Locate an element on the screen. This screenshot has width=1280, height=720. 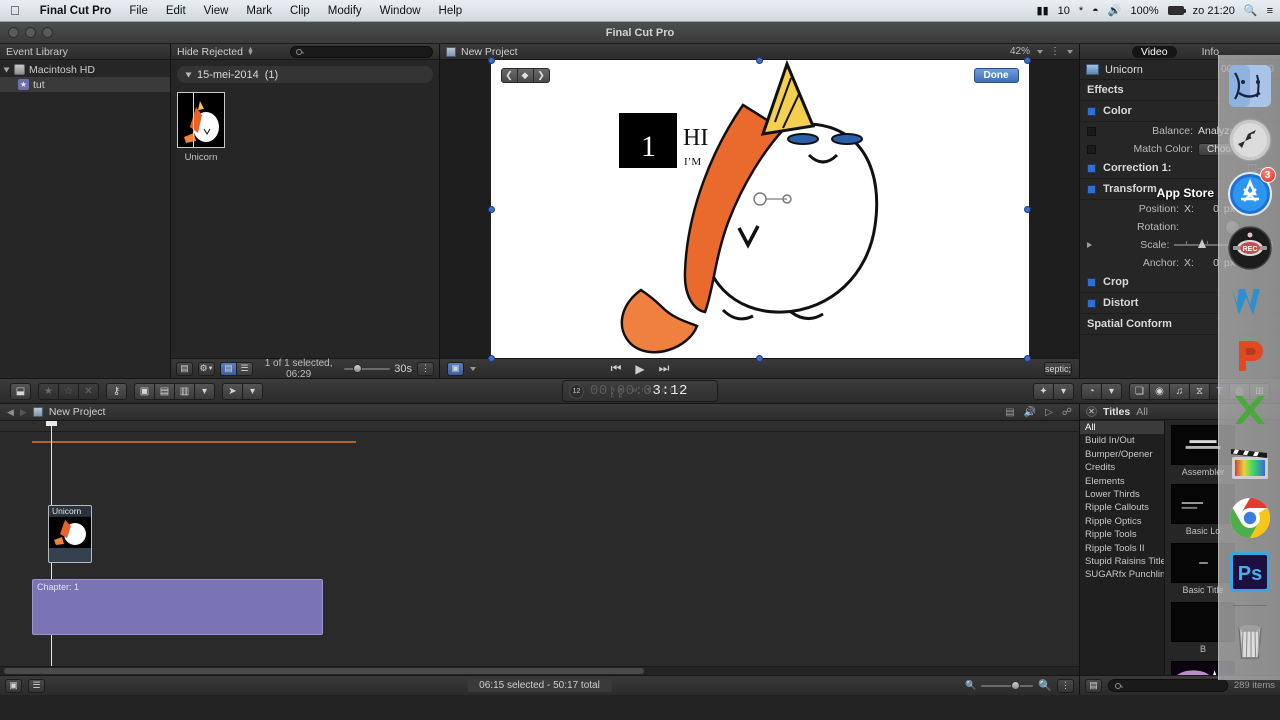
launchpad-icon is located at coordinates (1250, 140).